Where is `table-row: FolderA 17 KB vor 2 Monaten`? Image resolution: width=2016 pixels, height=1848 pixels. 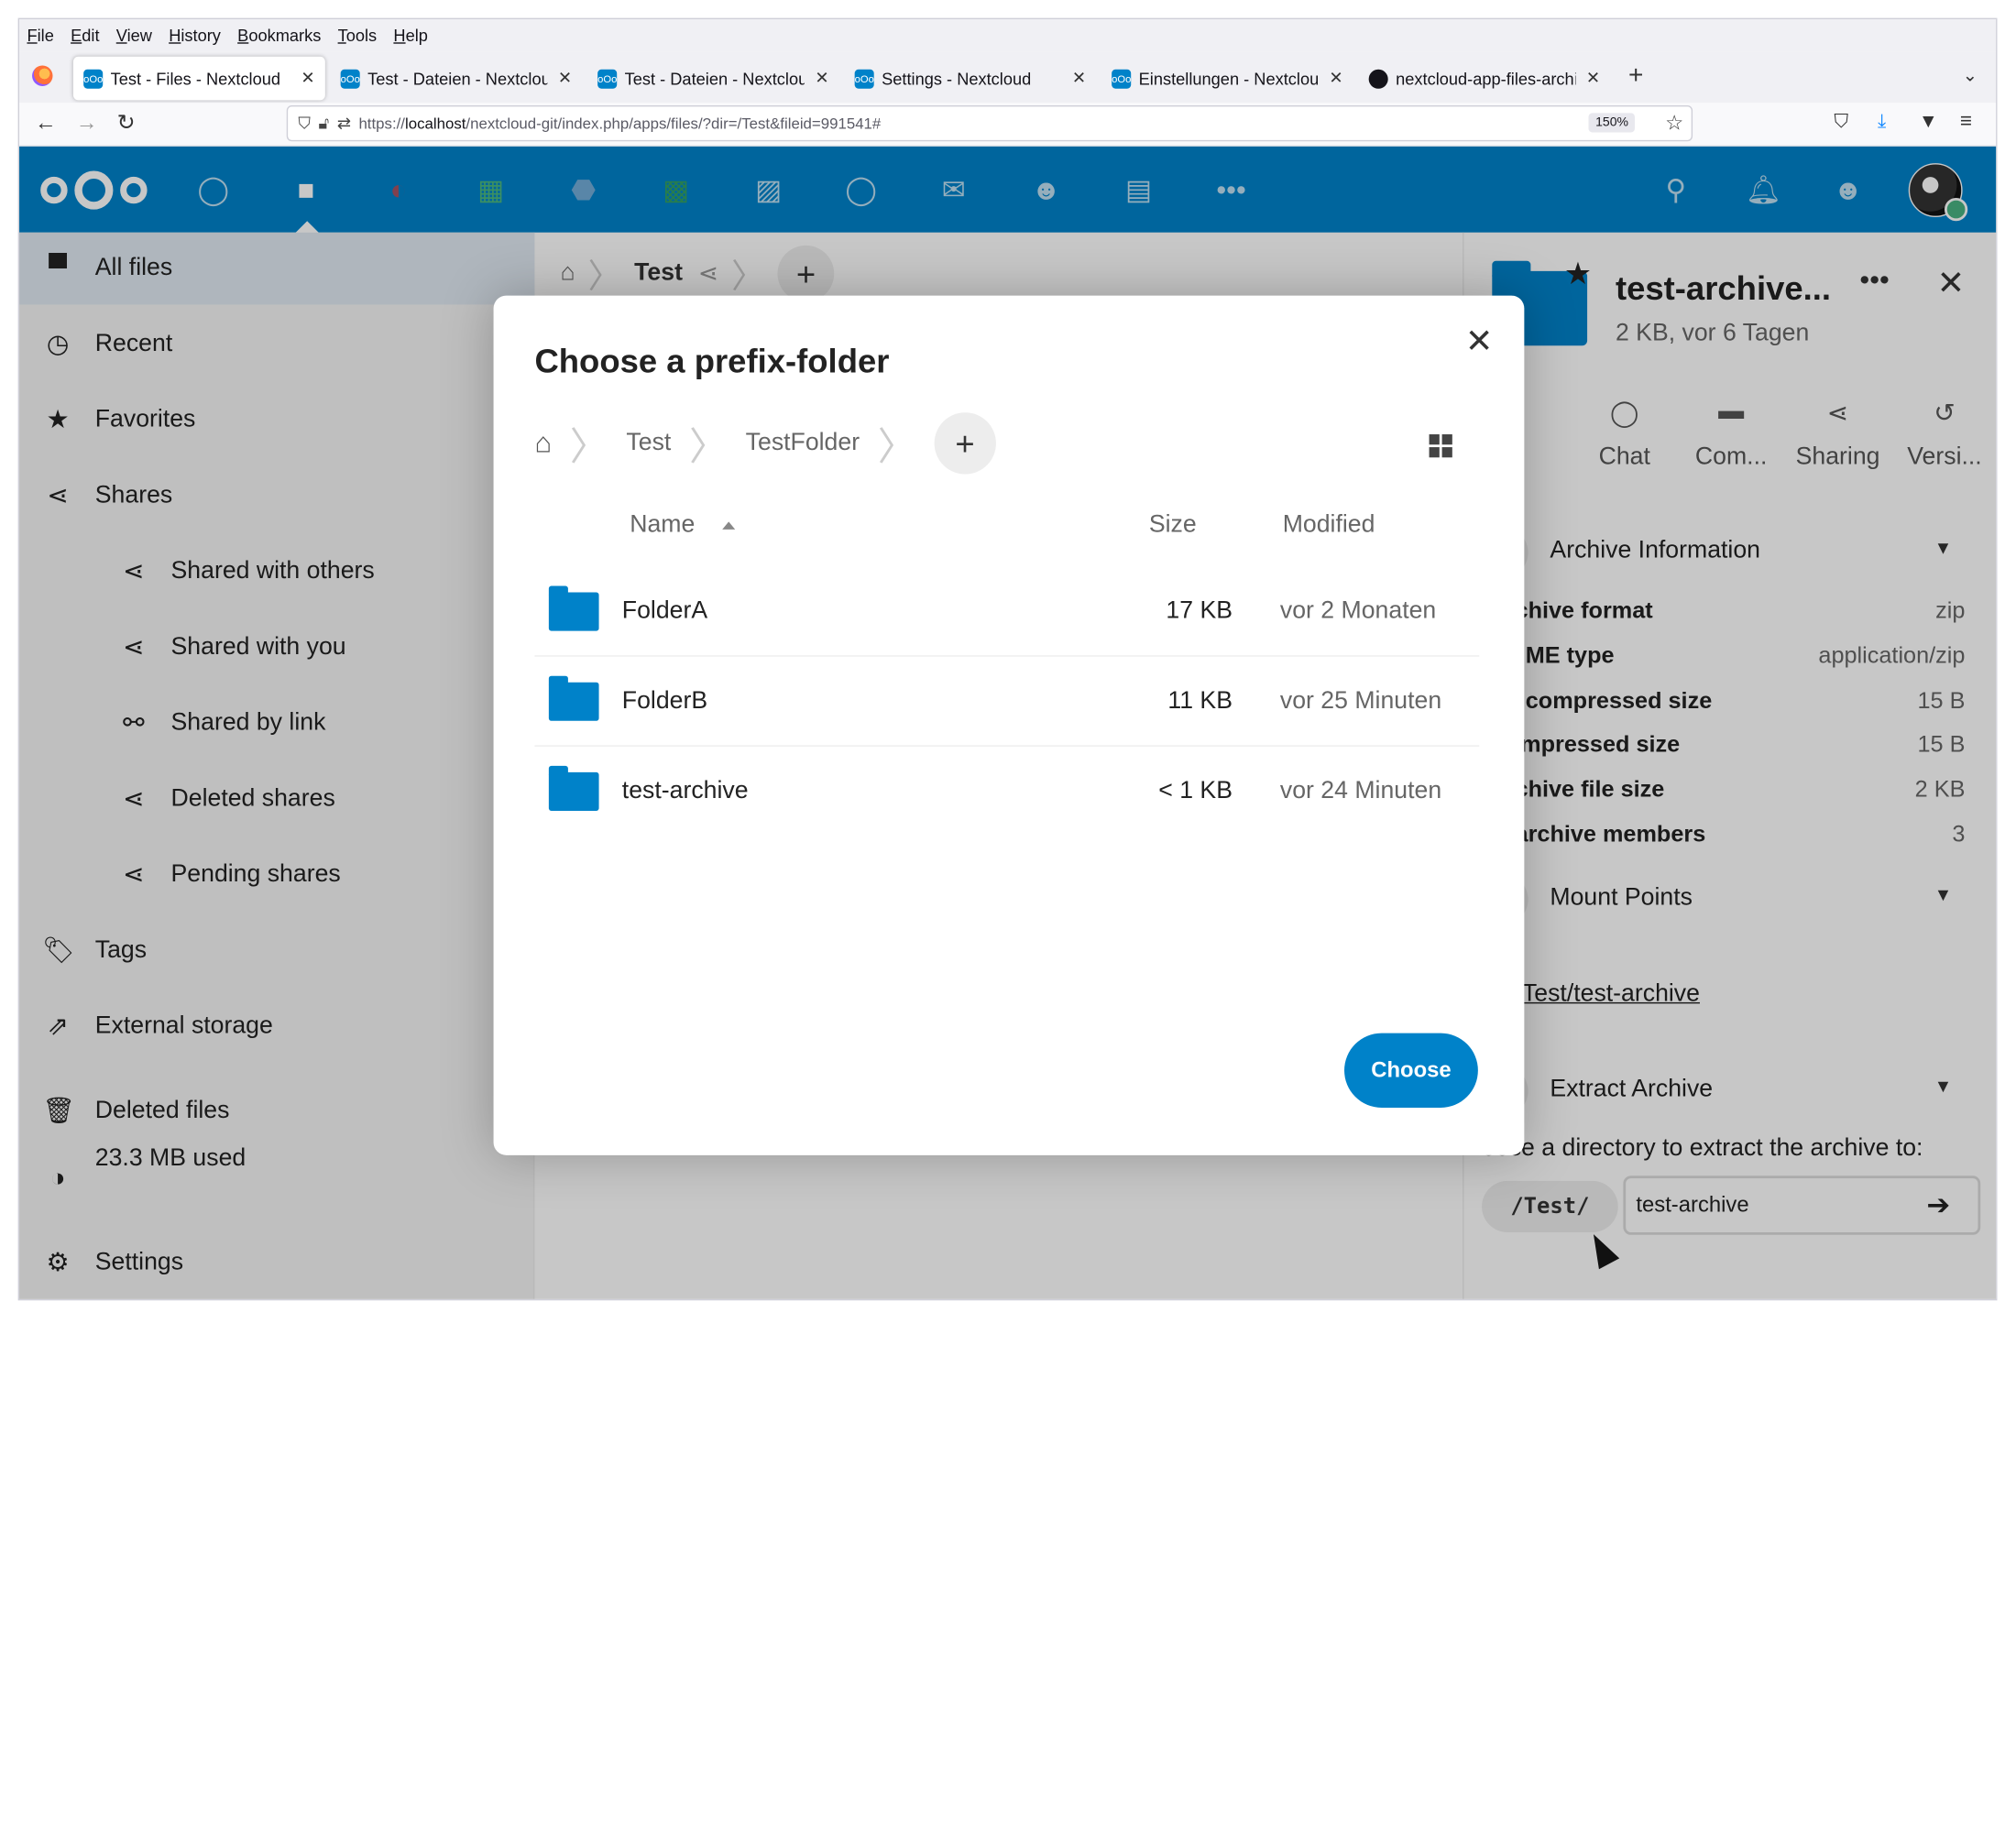 table-row: FolderA 17 KB vor 2 Monaten is located at coordinates (1007, 612).